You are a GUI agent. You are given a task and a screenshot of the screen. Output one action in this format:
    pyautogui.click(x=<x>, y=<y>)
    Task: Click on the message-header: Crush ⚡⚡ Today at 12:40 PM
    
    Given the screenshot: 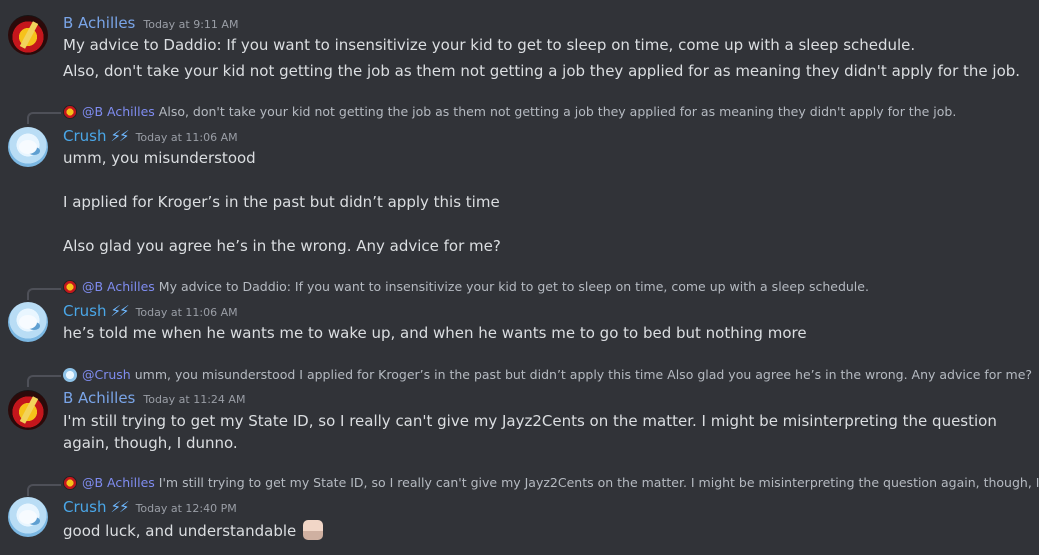 What is the action you would take?
    pyautogui.click(x=150, y=507)
    